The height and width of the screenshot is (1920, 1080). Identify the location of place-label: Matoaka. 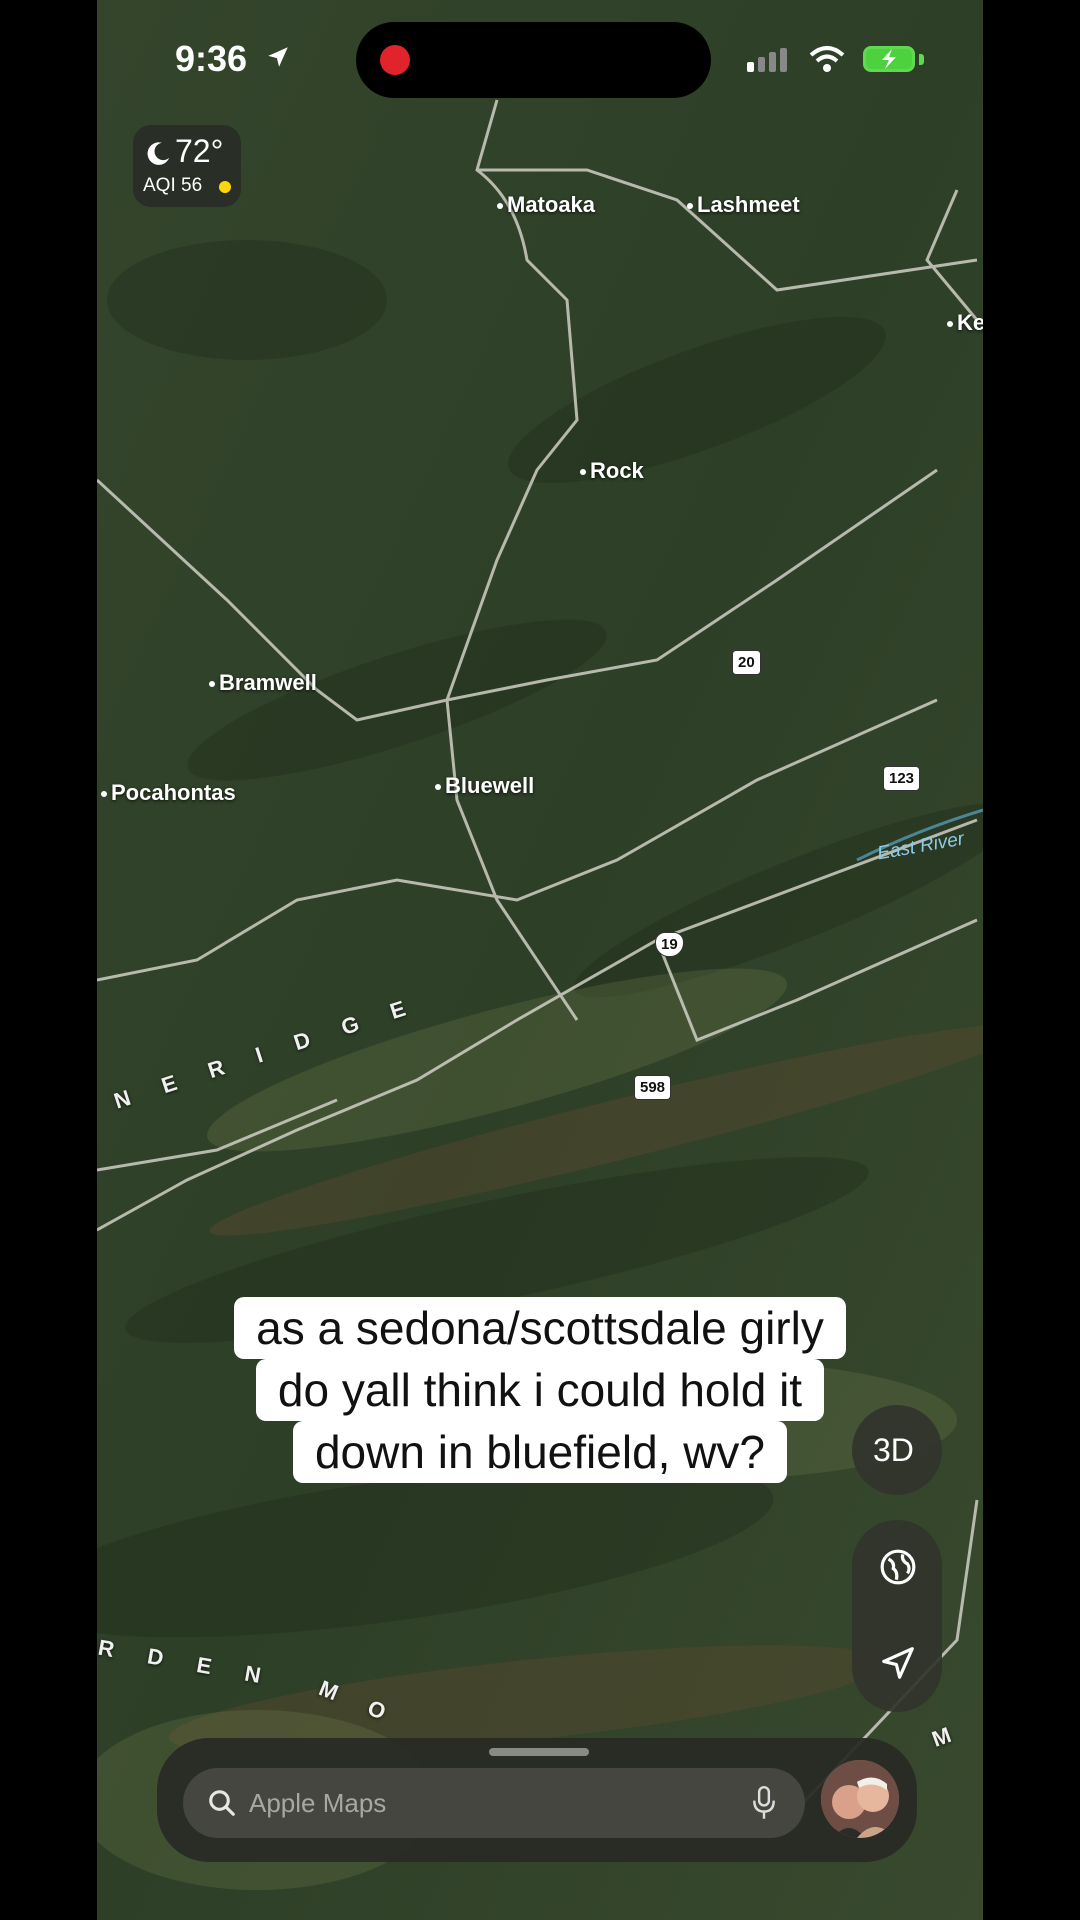
(545, 205).